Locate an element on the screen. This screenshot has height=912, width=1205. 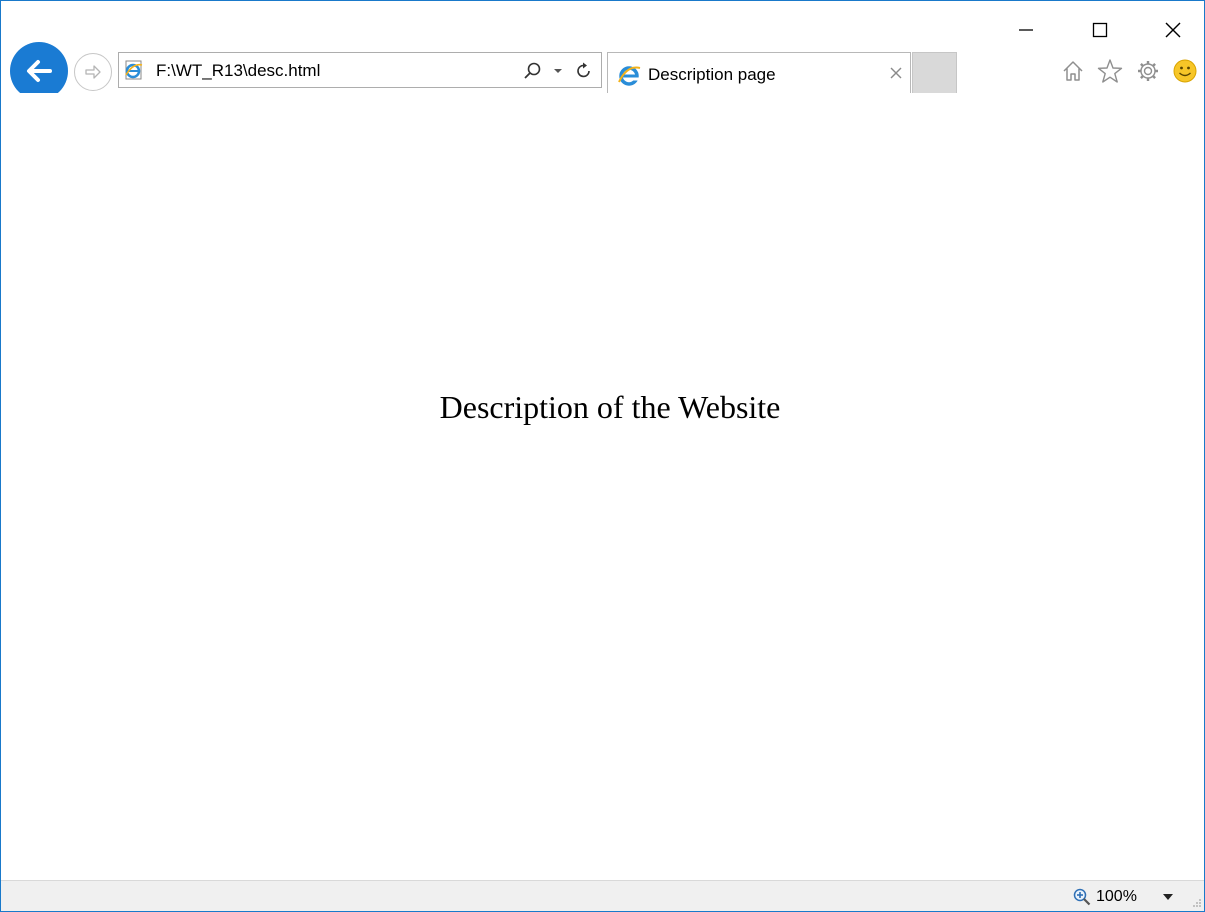
back-button is located at coordinates (39, 71).